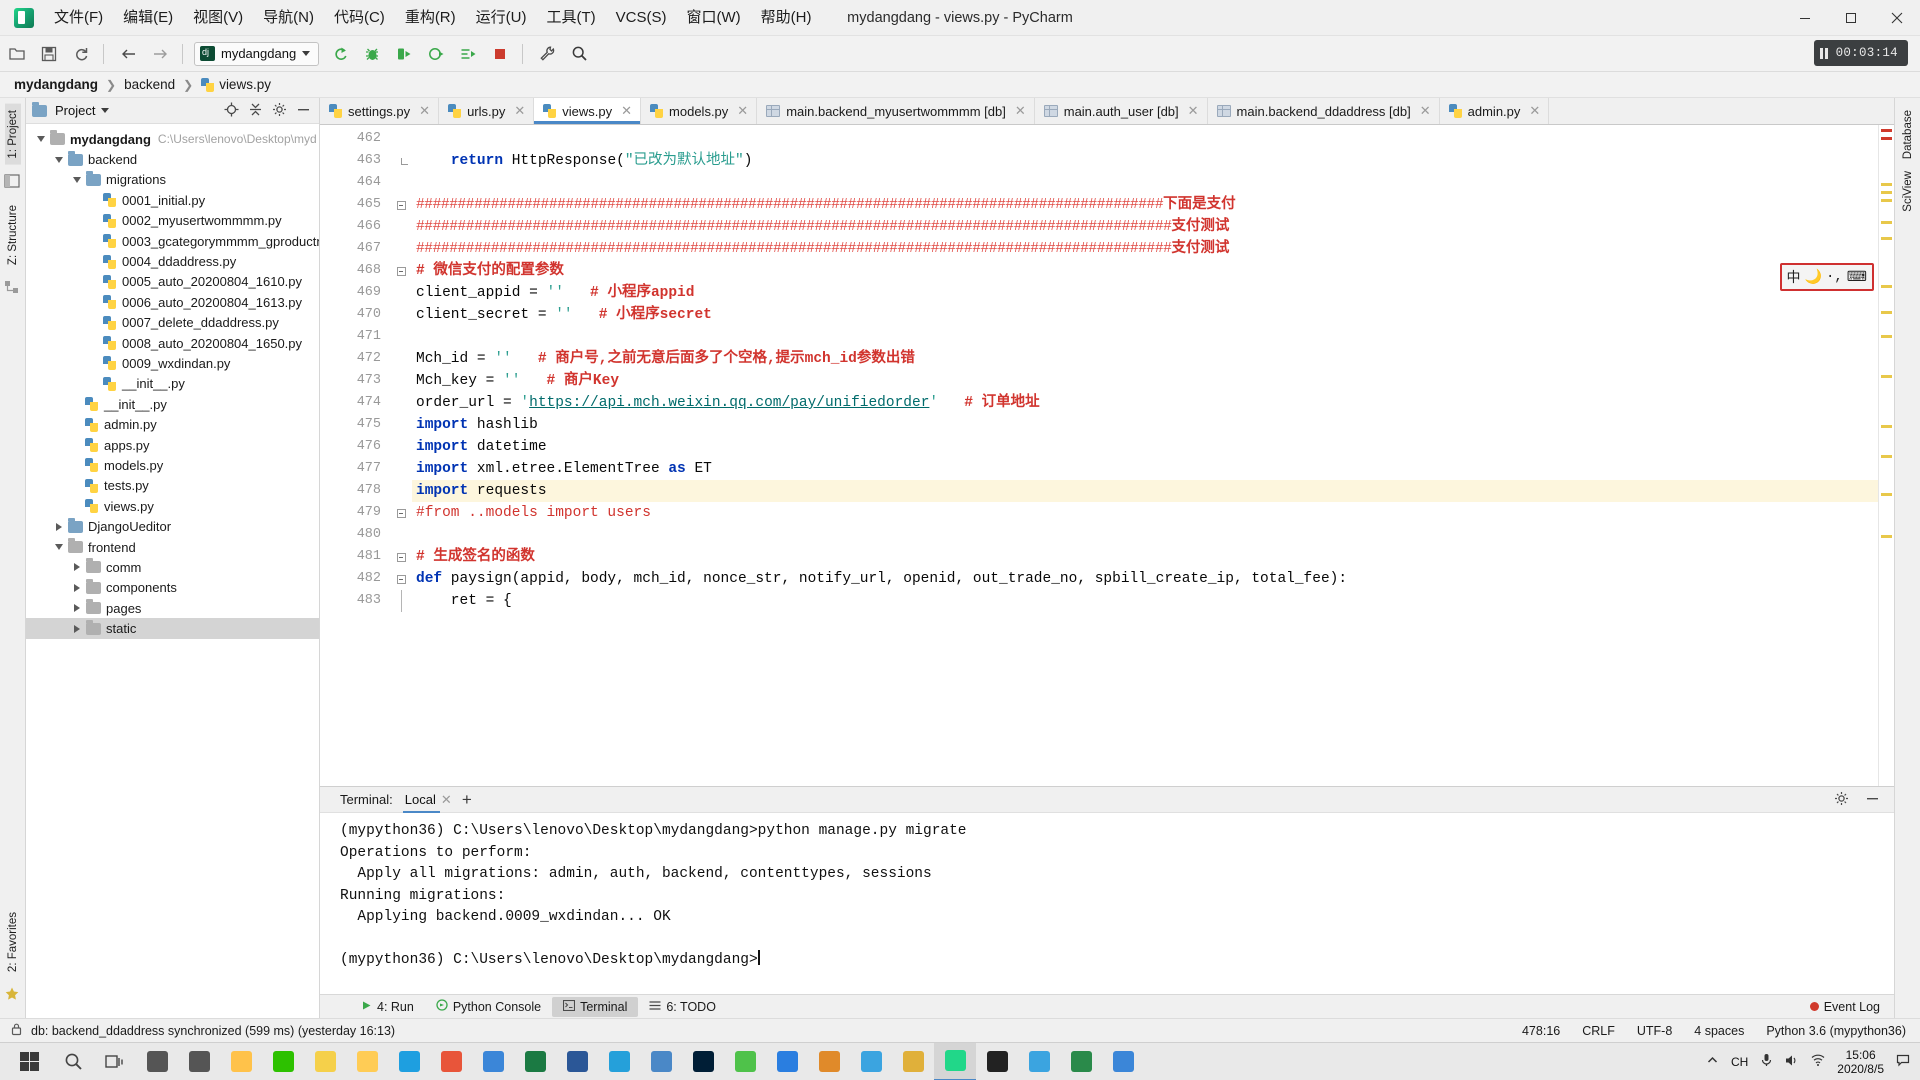  What do you see at coordinates (172, 384) in the screenshot?
I see `tree-node: __init__.py` at bounding box center [172, 384].